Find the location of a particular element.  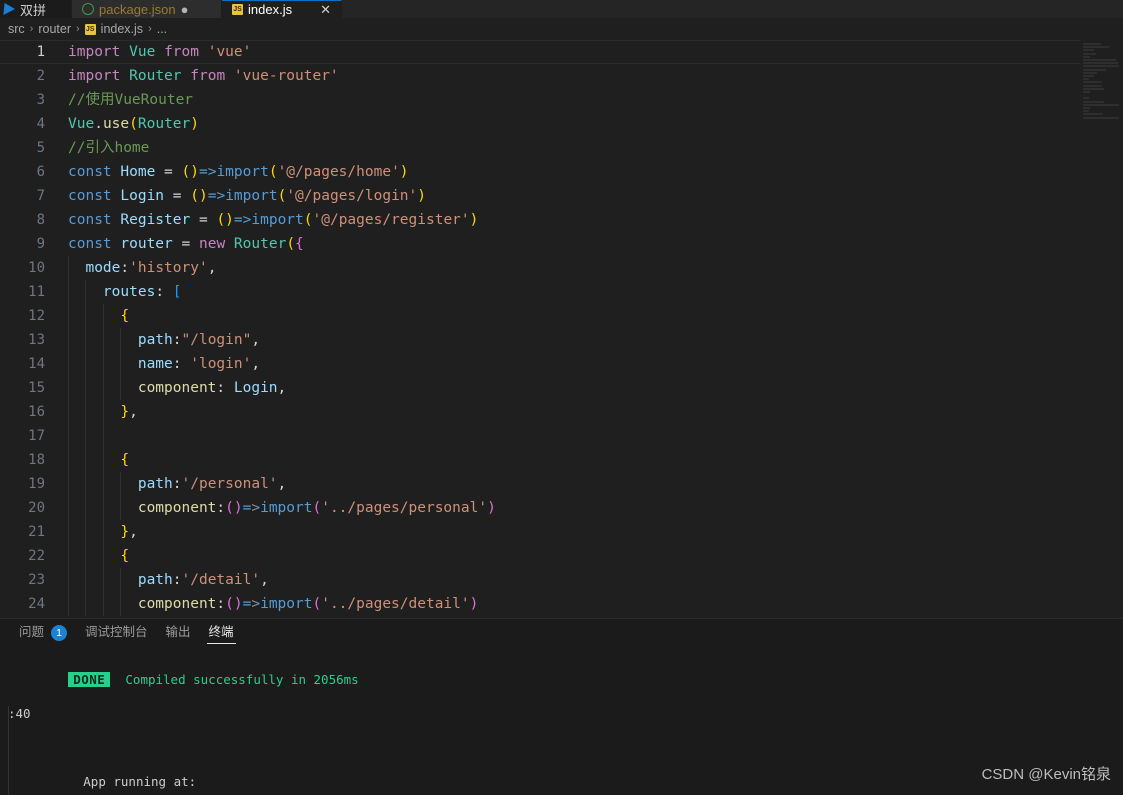

tab-package-json: package.json ● is located at coordinates (147, 9).